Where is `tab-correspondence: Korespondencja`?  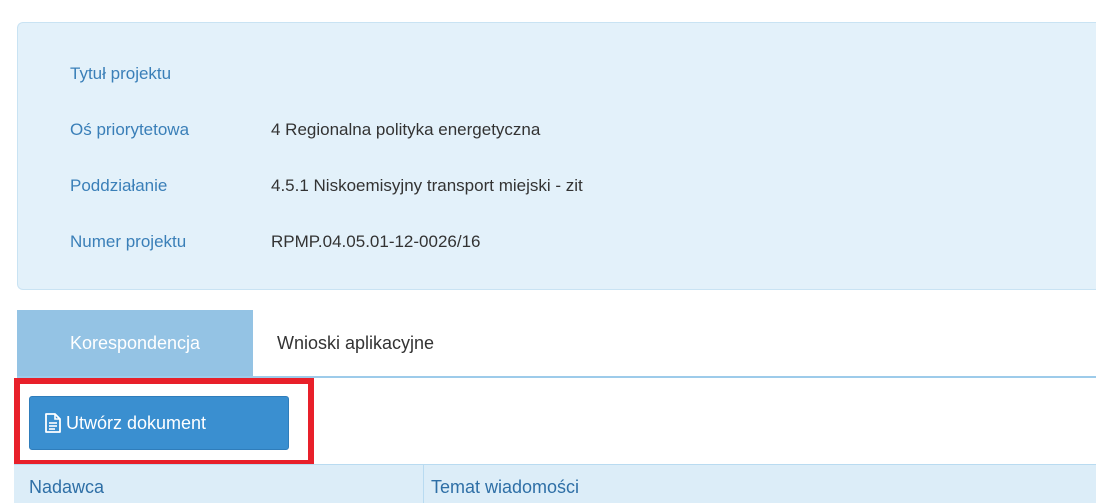
tab-correspondence: Korespondencja is located at coordinates (135, 343).